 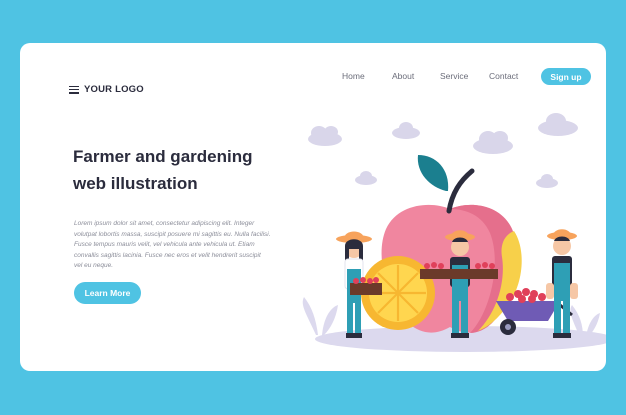 What do you see at coordinates (320, 316) in the screenshot?
I see `plant-icon` at bounding box center [320, 316].